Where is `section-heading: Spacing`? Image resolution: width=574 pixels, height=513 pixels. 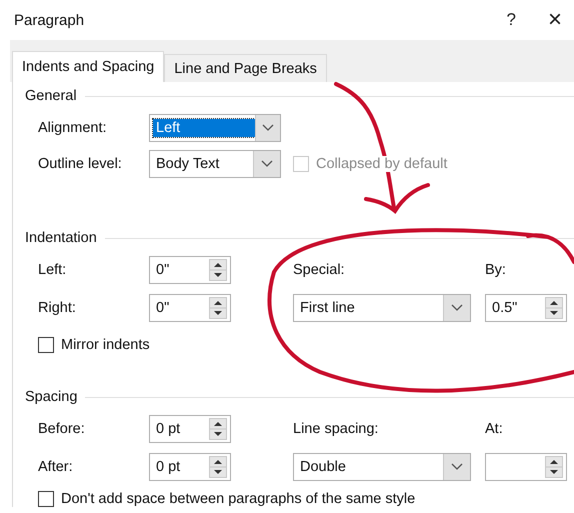
section-heading: Spacing is located at coordinates (51, 397).